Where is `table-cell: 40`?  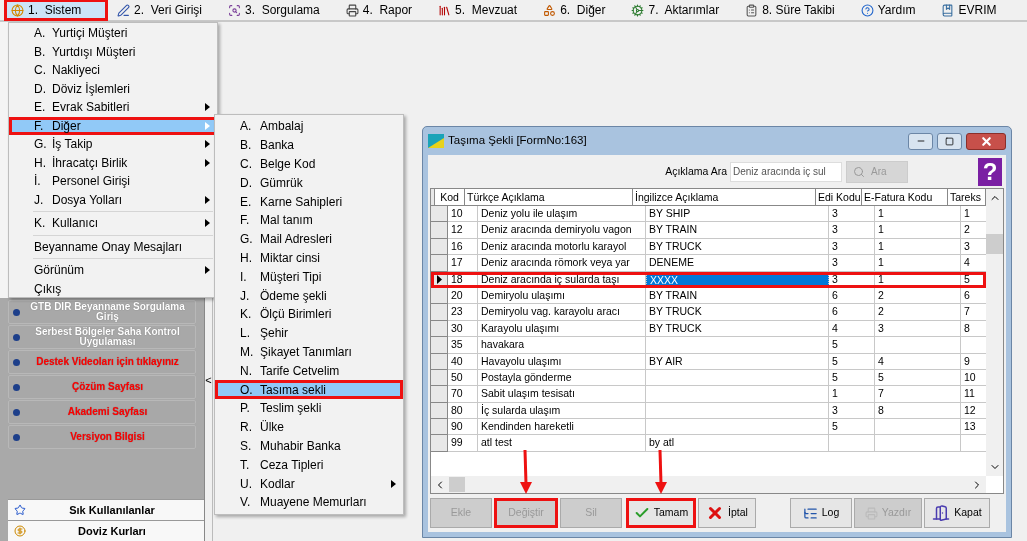 table-cell: 40 is located at coordinates (463, 361).